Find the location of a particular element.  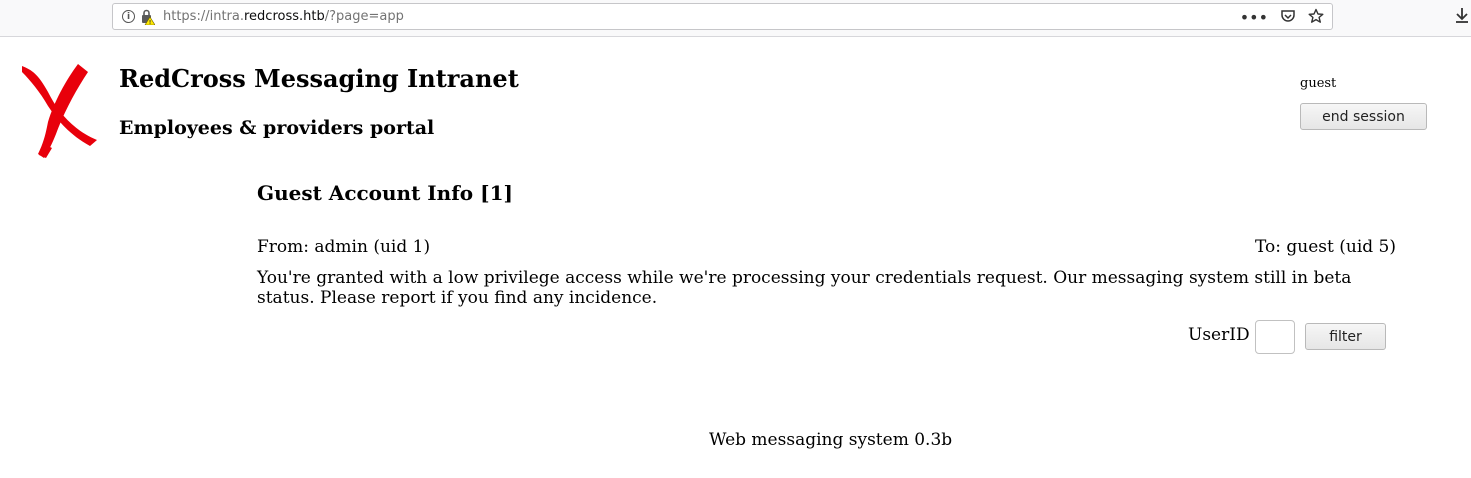

message-from: From: admin (uid 1) is located at coordinates (344, 247).